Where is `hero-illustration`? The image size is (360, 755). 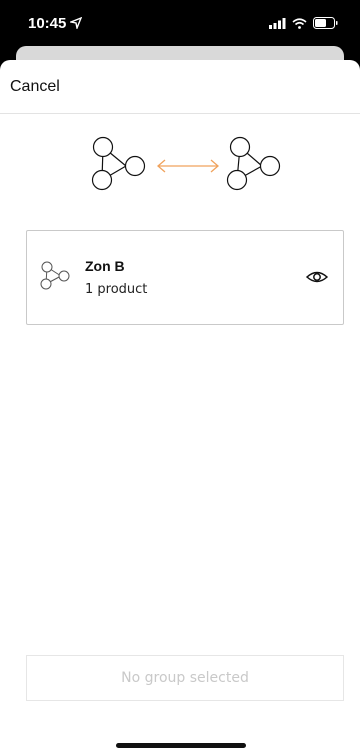
hero-illustration is located at coordinates (180, 166).